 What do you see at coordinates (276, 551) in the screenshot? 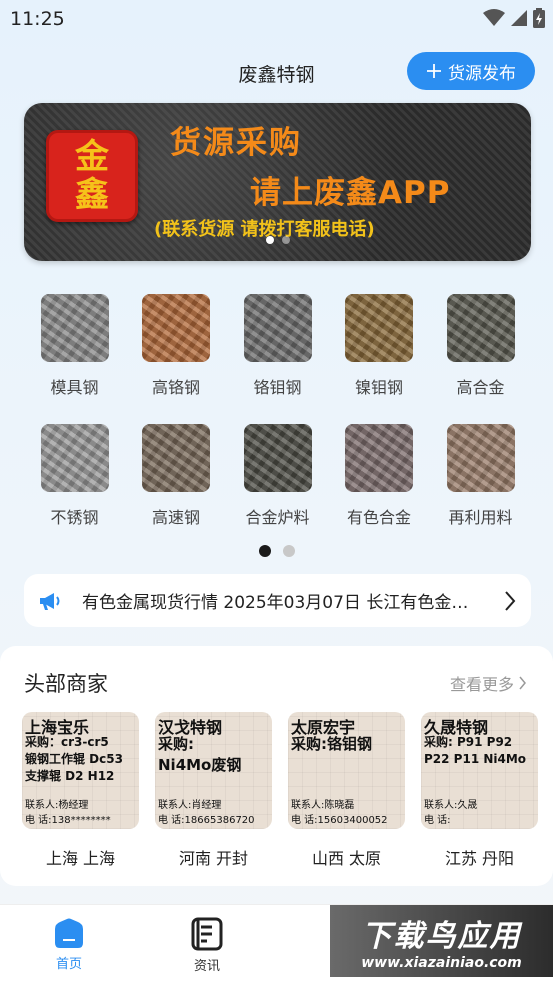
I see `category-page-indicator` at bounding box center [276, 551].